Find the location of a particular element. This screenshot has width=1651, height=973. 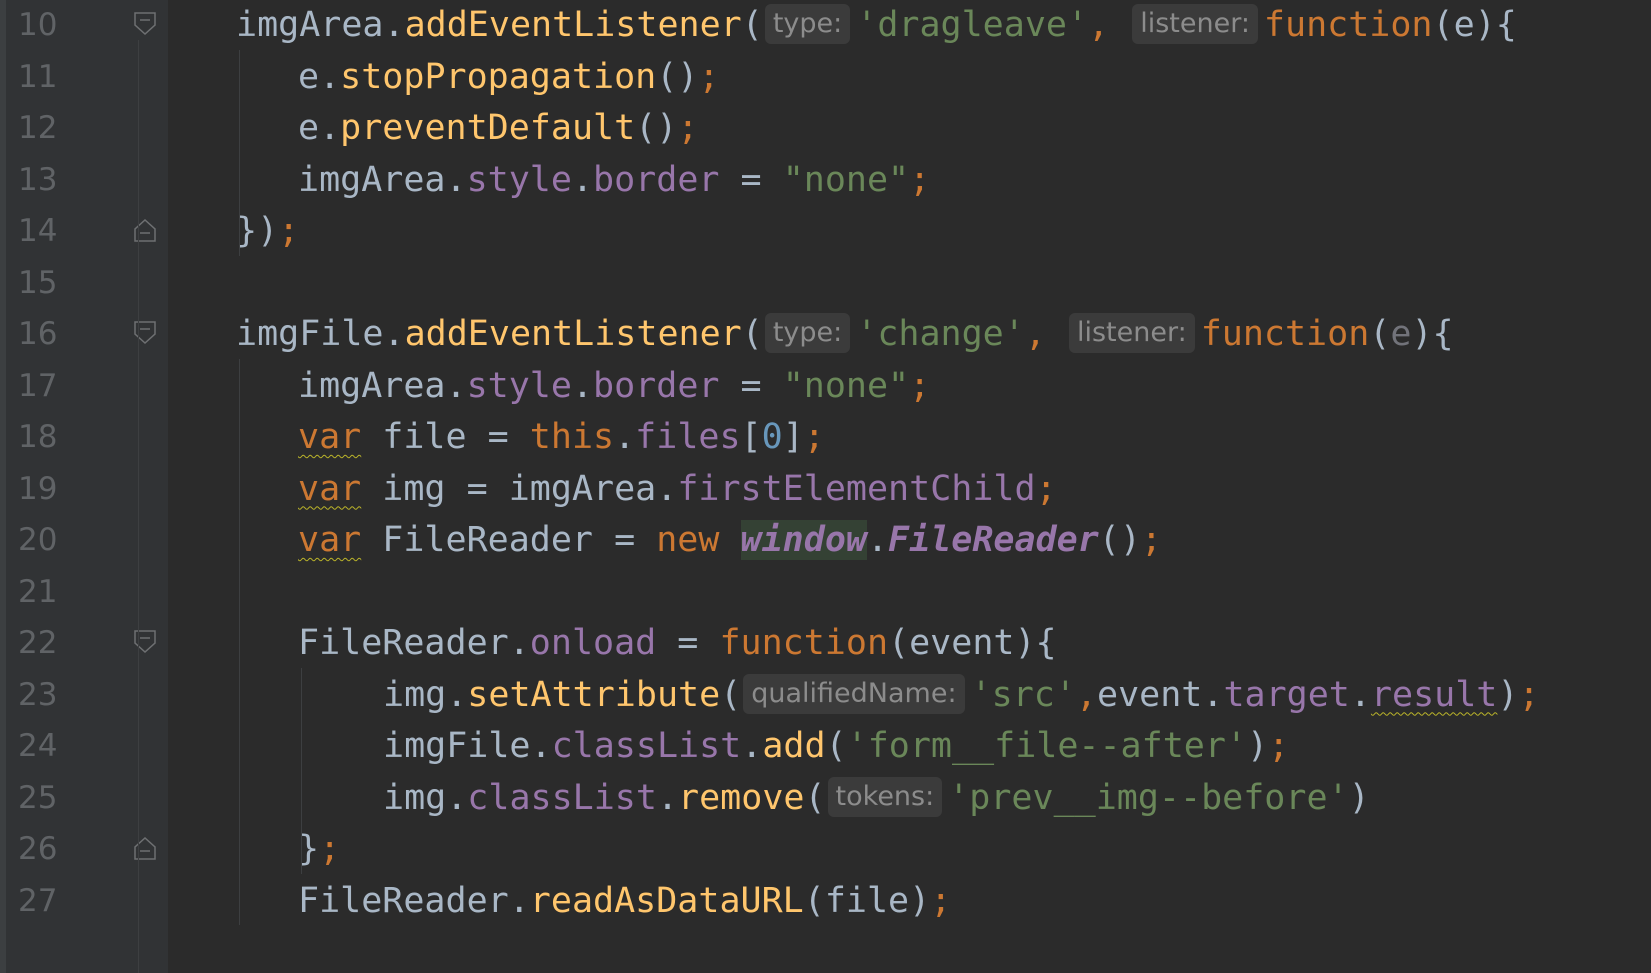

code-text: e.preventDefault(); is located at coordinates (498, 128).